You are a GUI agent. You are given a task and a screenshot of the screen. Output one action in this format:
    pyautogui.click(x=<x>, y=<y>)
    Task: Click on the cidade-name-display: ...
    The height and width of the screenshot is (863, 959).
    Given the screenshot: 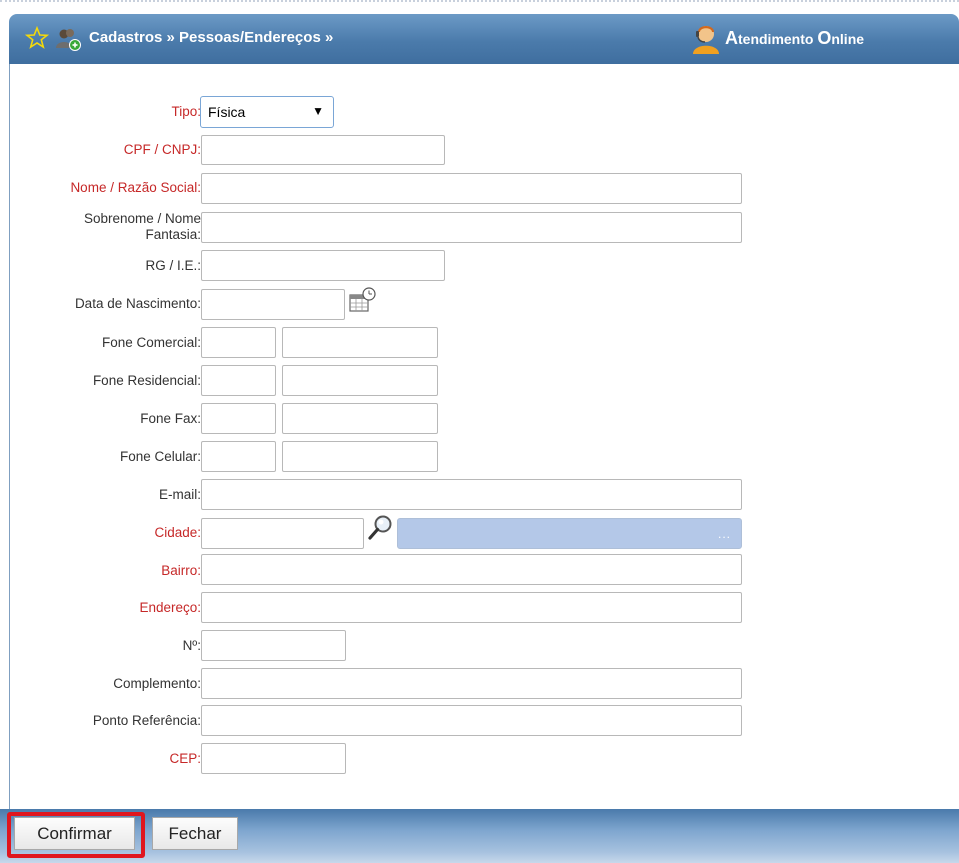 What is the action you would take?
    pyautogui.click(x=569, y=533)
    